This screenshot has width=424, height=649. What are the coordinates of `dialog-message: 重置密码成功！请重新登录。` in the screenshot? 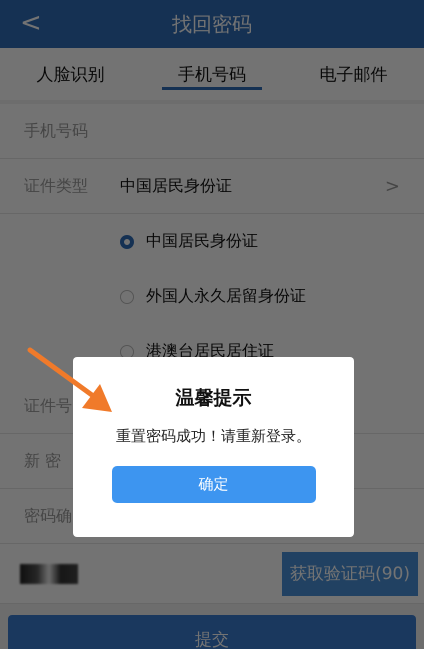 It's located at (213, 436).